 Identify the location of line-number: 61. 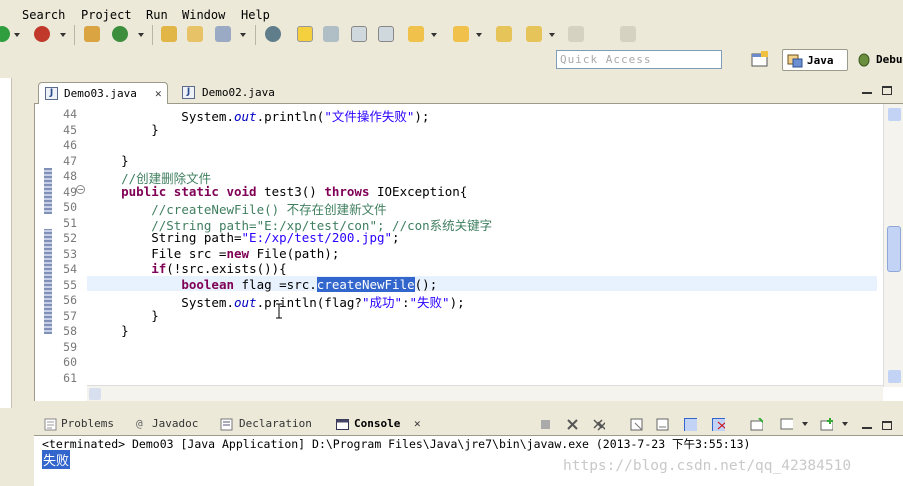
(70, 377).